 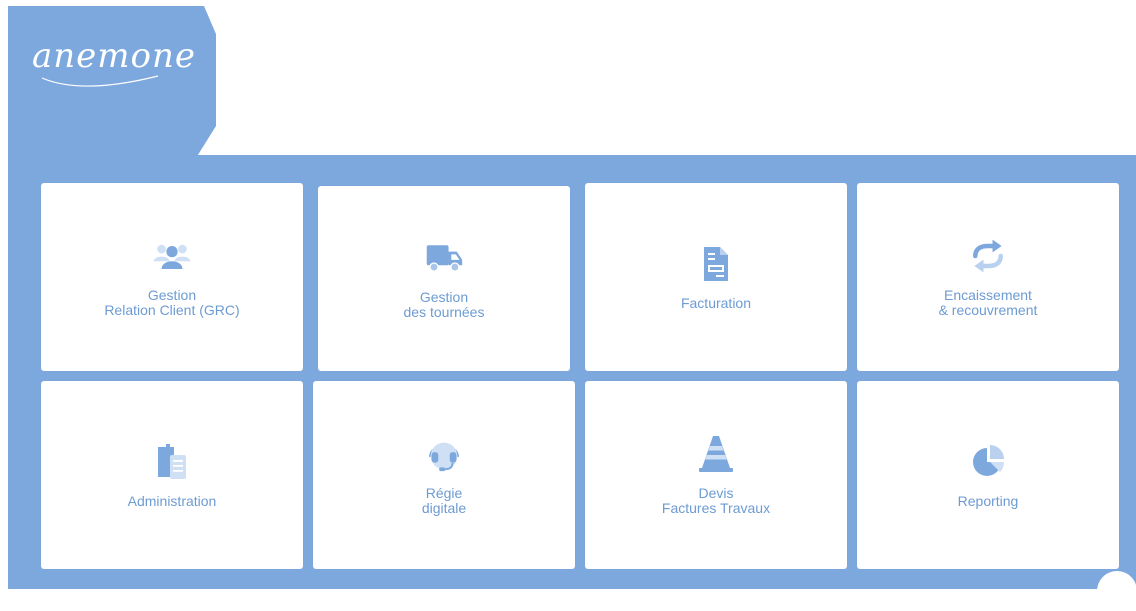 What do you see at coordinates (444, 304) in the screenshot?
I see `tile-label: Gestion des tournées` at bounding box center [444, 304].